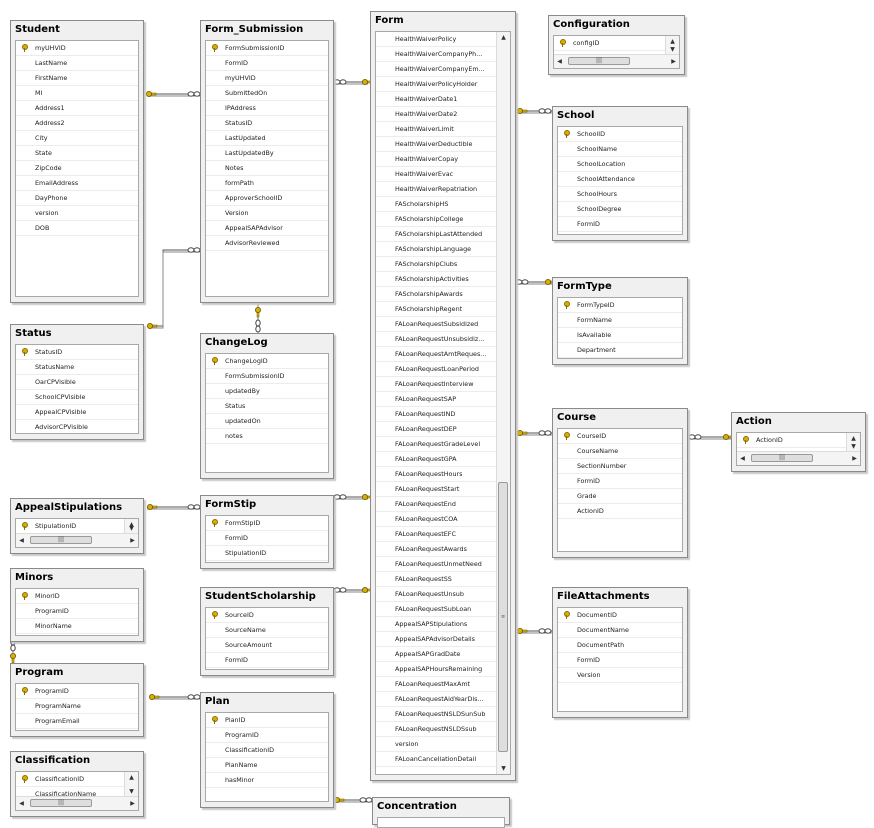  I want to click on column-row: updatedBy, so click(267, 391).